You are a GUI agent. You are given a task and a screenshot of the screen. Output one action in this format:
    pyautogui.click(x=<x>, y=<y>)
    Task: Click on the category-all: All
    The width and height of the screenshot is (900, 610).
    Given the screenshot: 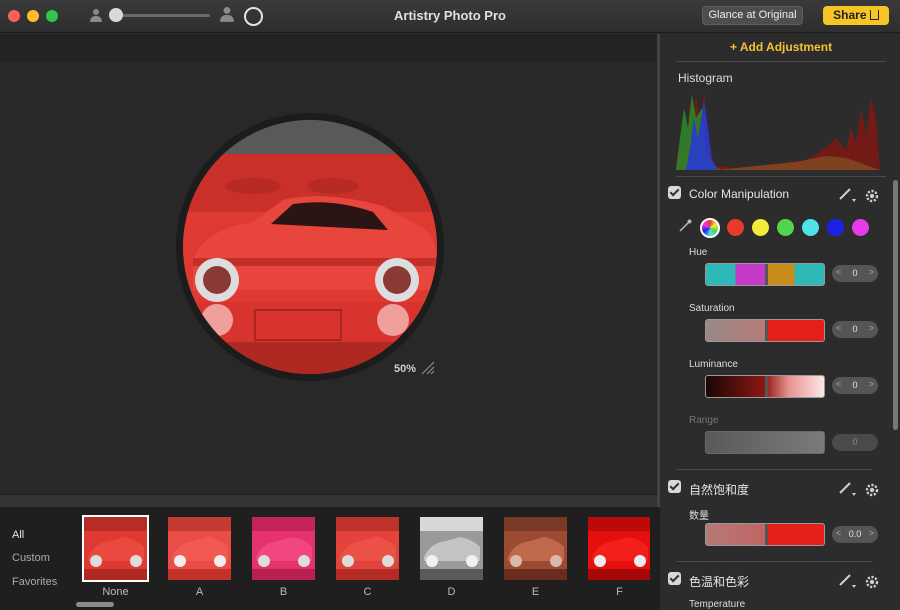 What is the action you would take?
    pyautogui.click(x=18, y=535)
    